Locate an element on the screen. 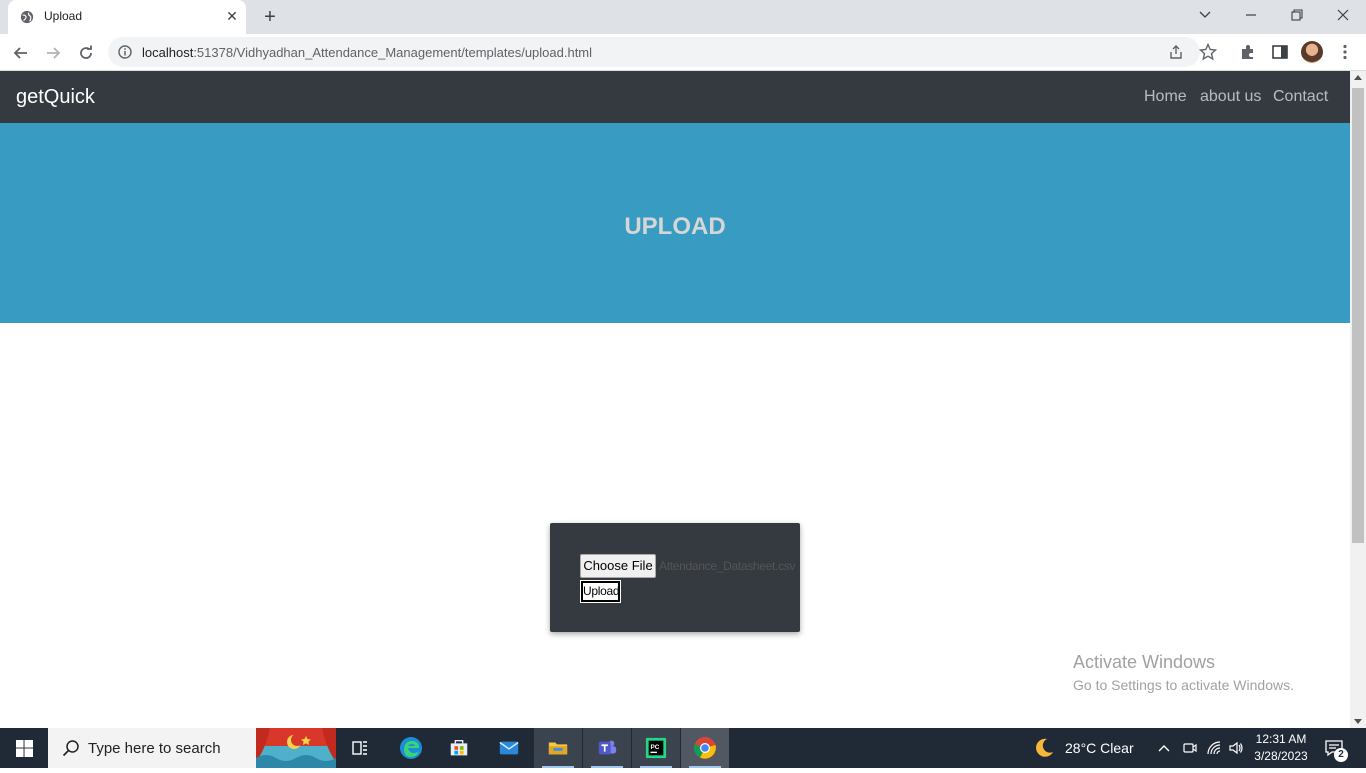 Image resolution: width=1366 pixels, height=773 pixels. windows-logo-icon is located at coordinates (24, 748).